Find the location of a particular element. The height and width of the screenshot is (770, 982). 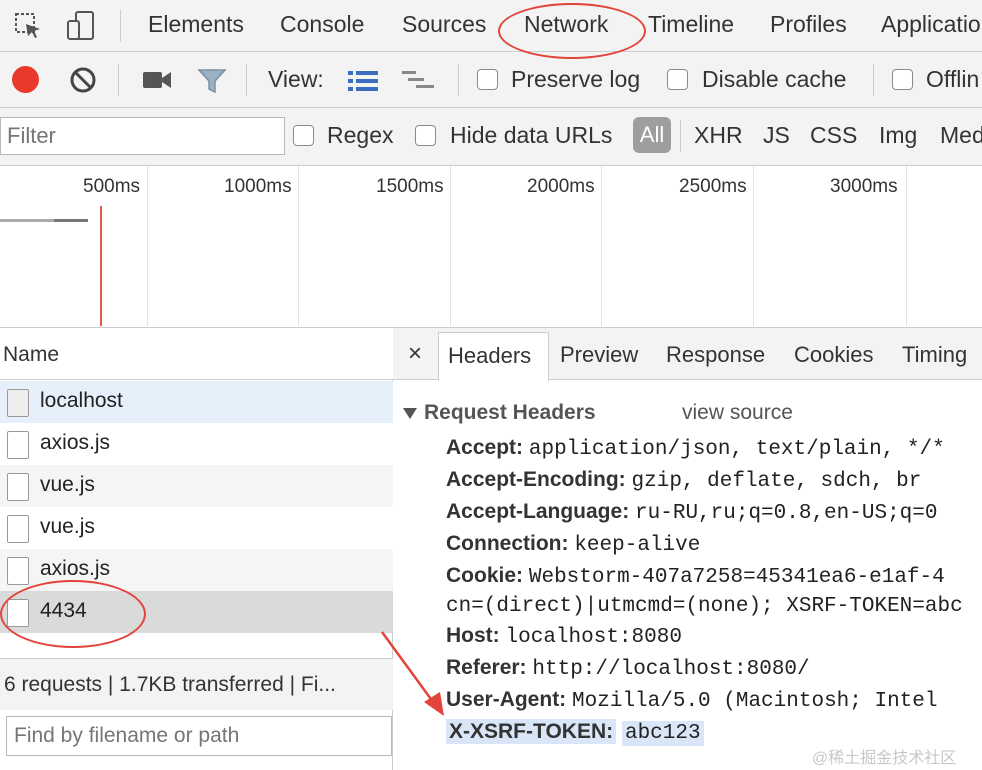

close-details-button: × is located at coordinates (415, 354).